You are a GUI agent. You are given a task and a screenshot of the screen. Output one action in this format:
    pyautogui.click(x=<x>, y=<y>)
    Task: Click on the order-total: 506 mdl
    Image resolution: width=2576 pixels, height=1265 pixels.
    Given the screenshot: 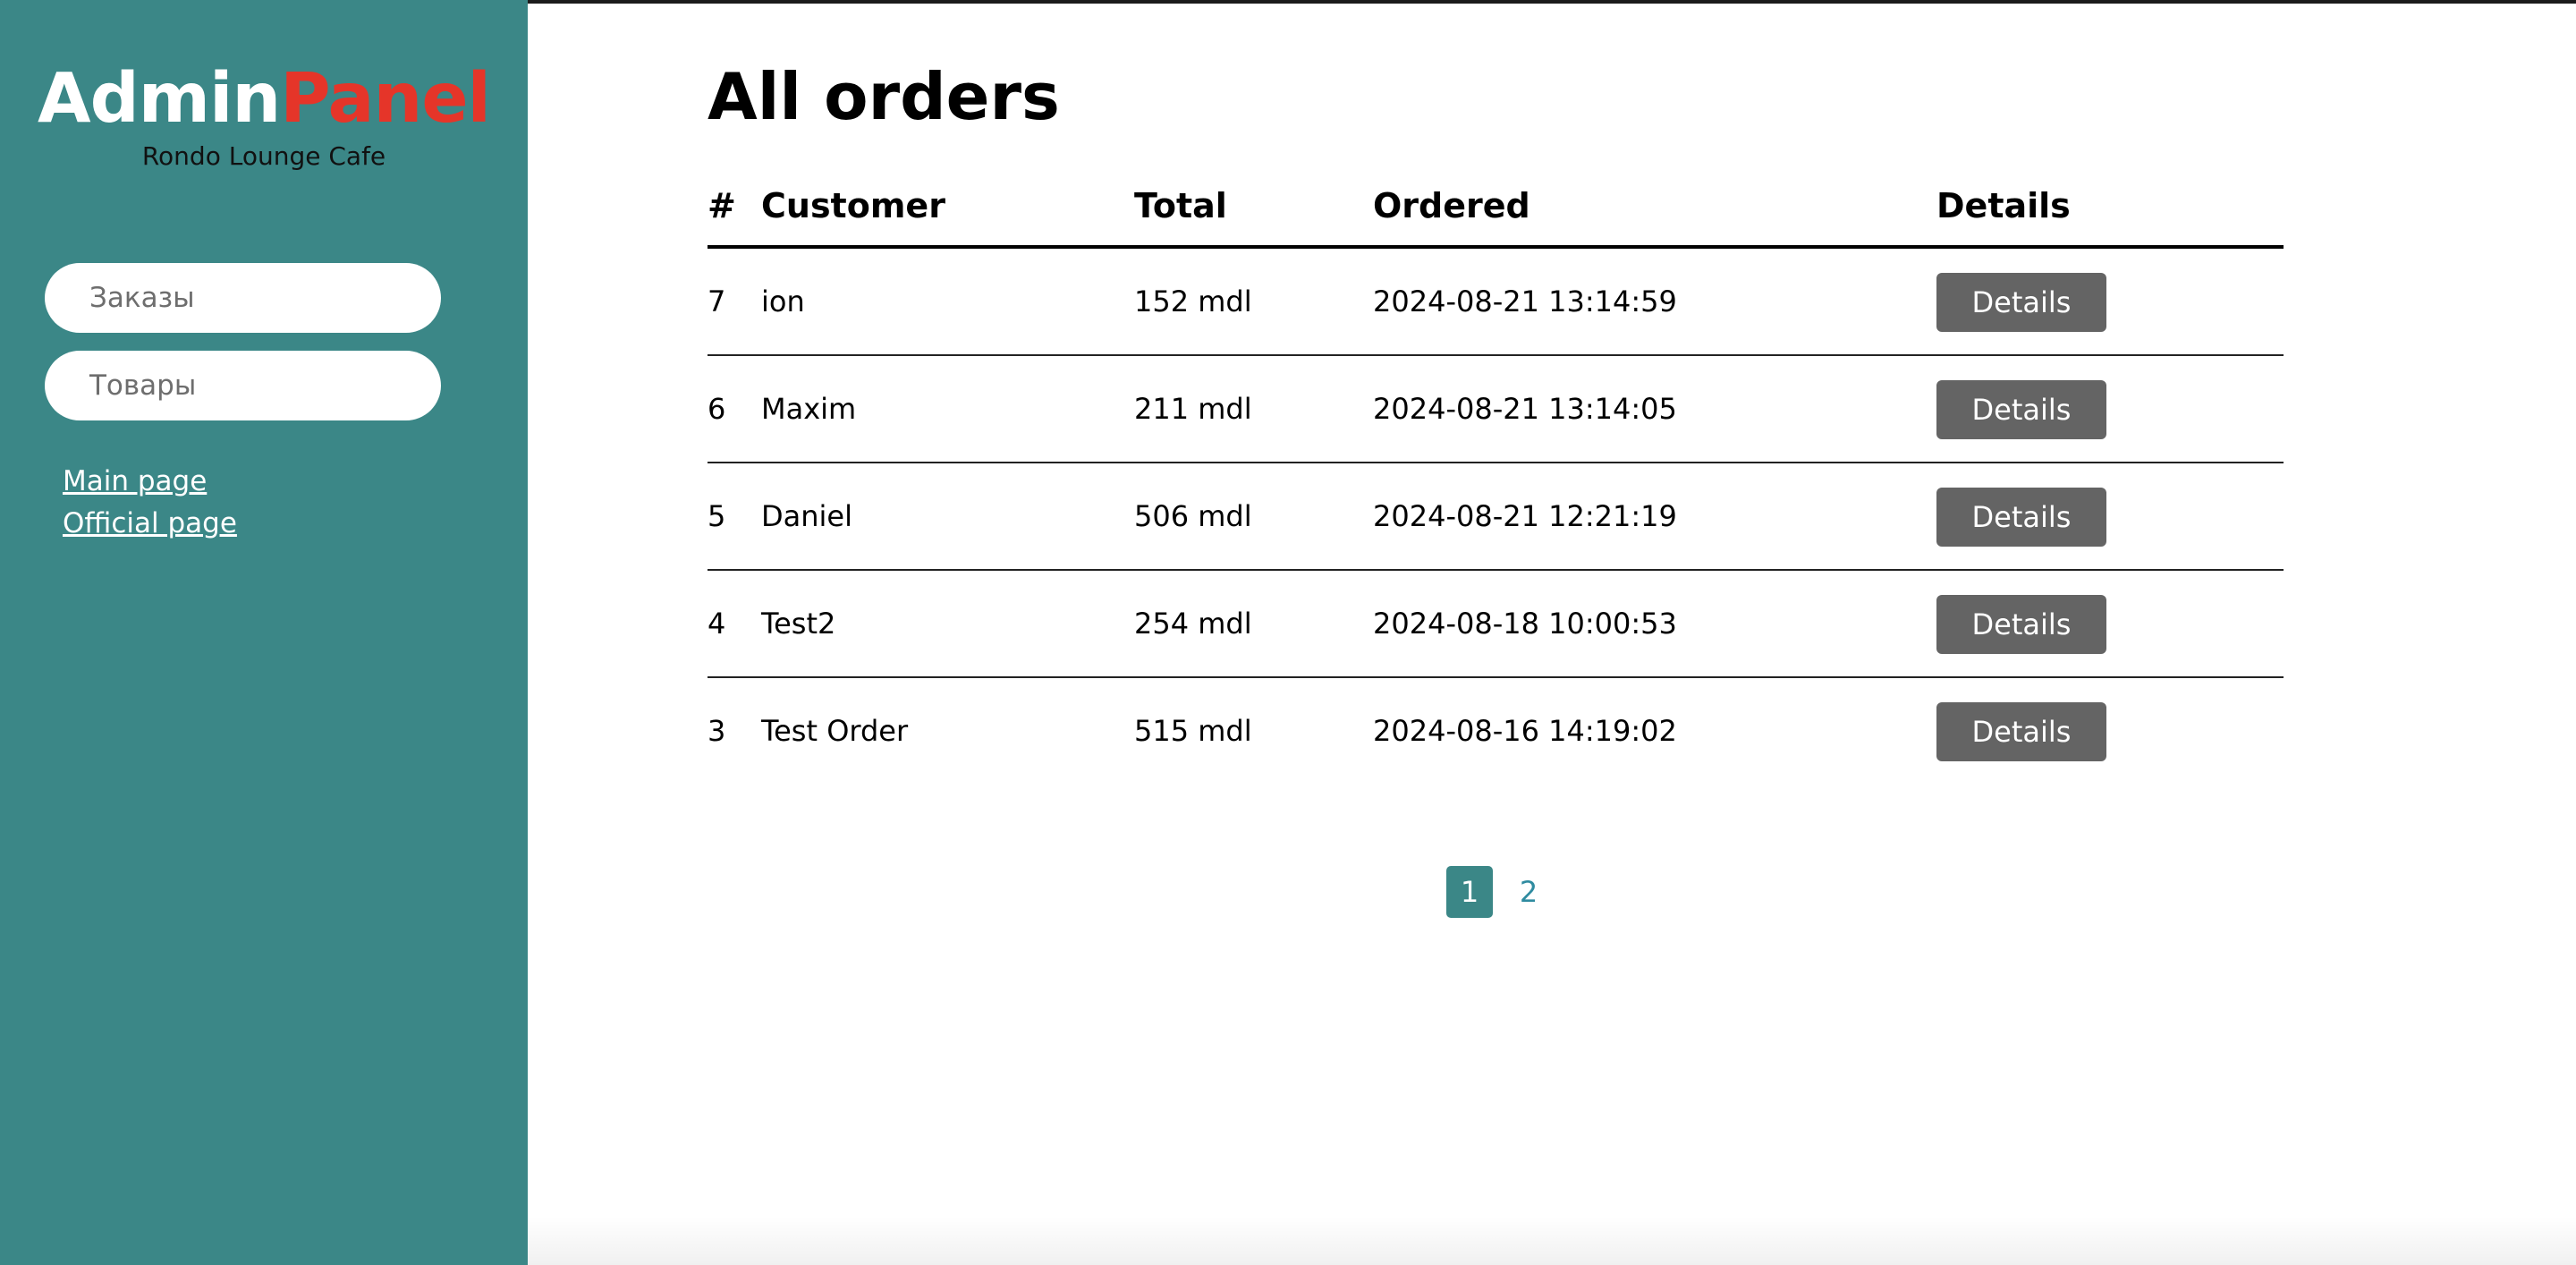 What is the action you would take?
    pyautogui.click(x=1193, y=516)
    